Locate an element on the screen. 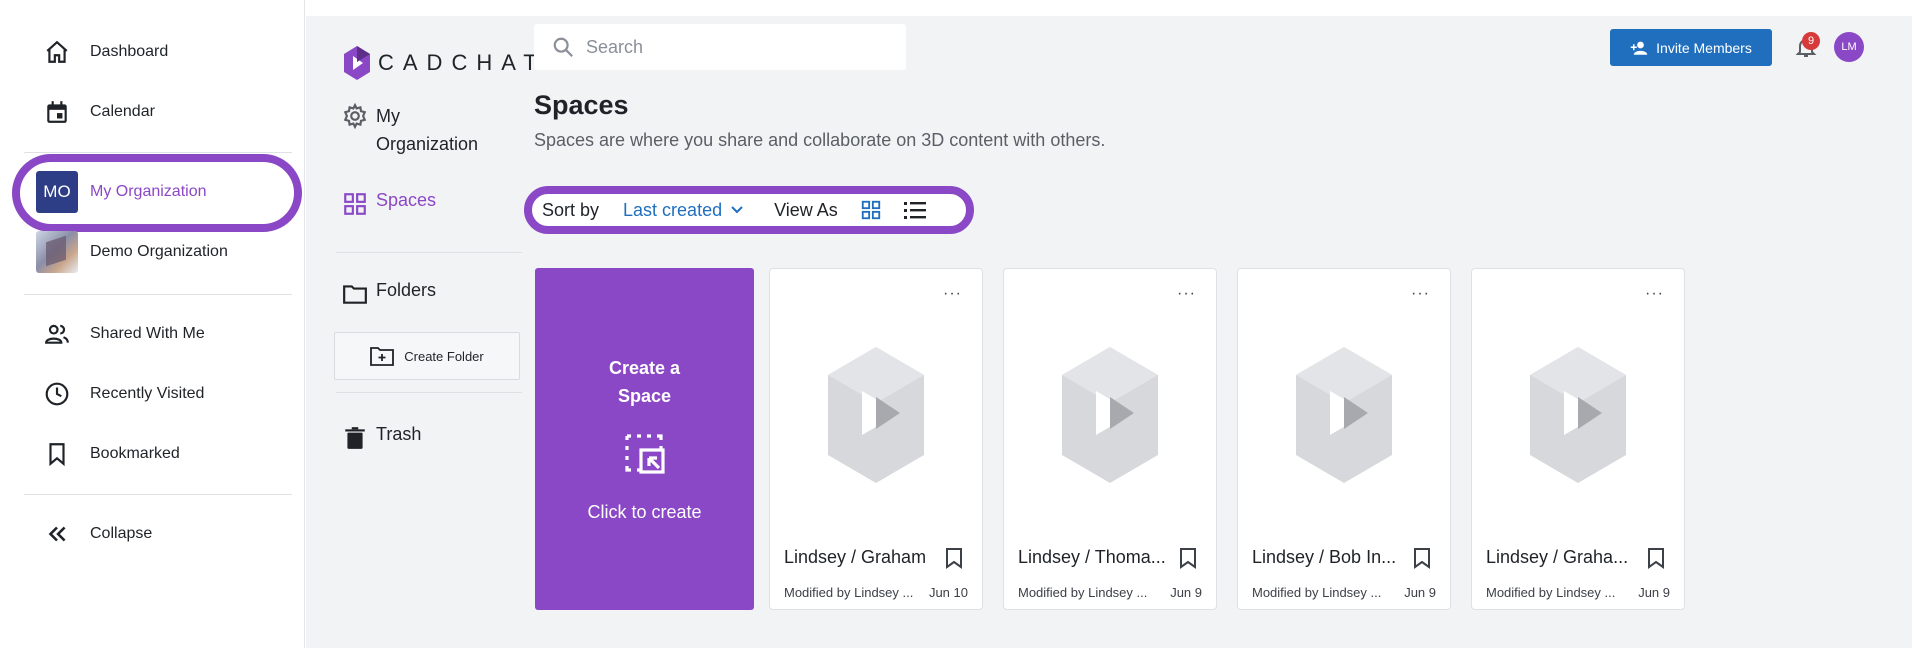 This screenshot has height=648, width=1912. page-title: Spaces is located at coordinates (581, 105).